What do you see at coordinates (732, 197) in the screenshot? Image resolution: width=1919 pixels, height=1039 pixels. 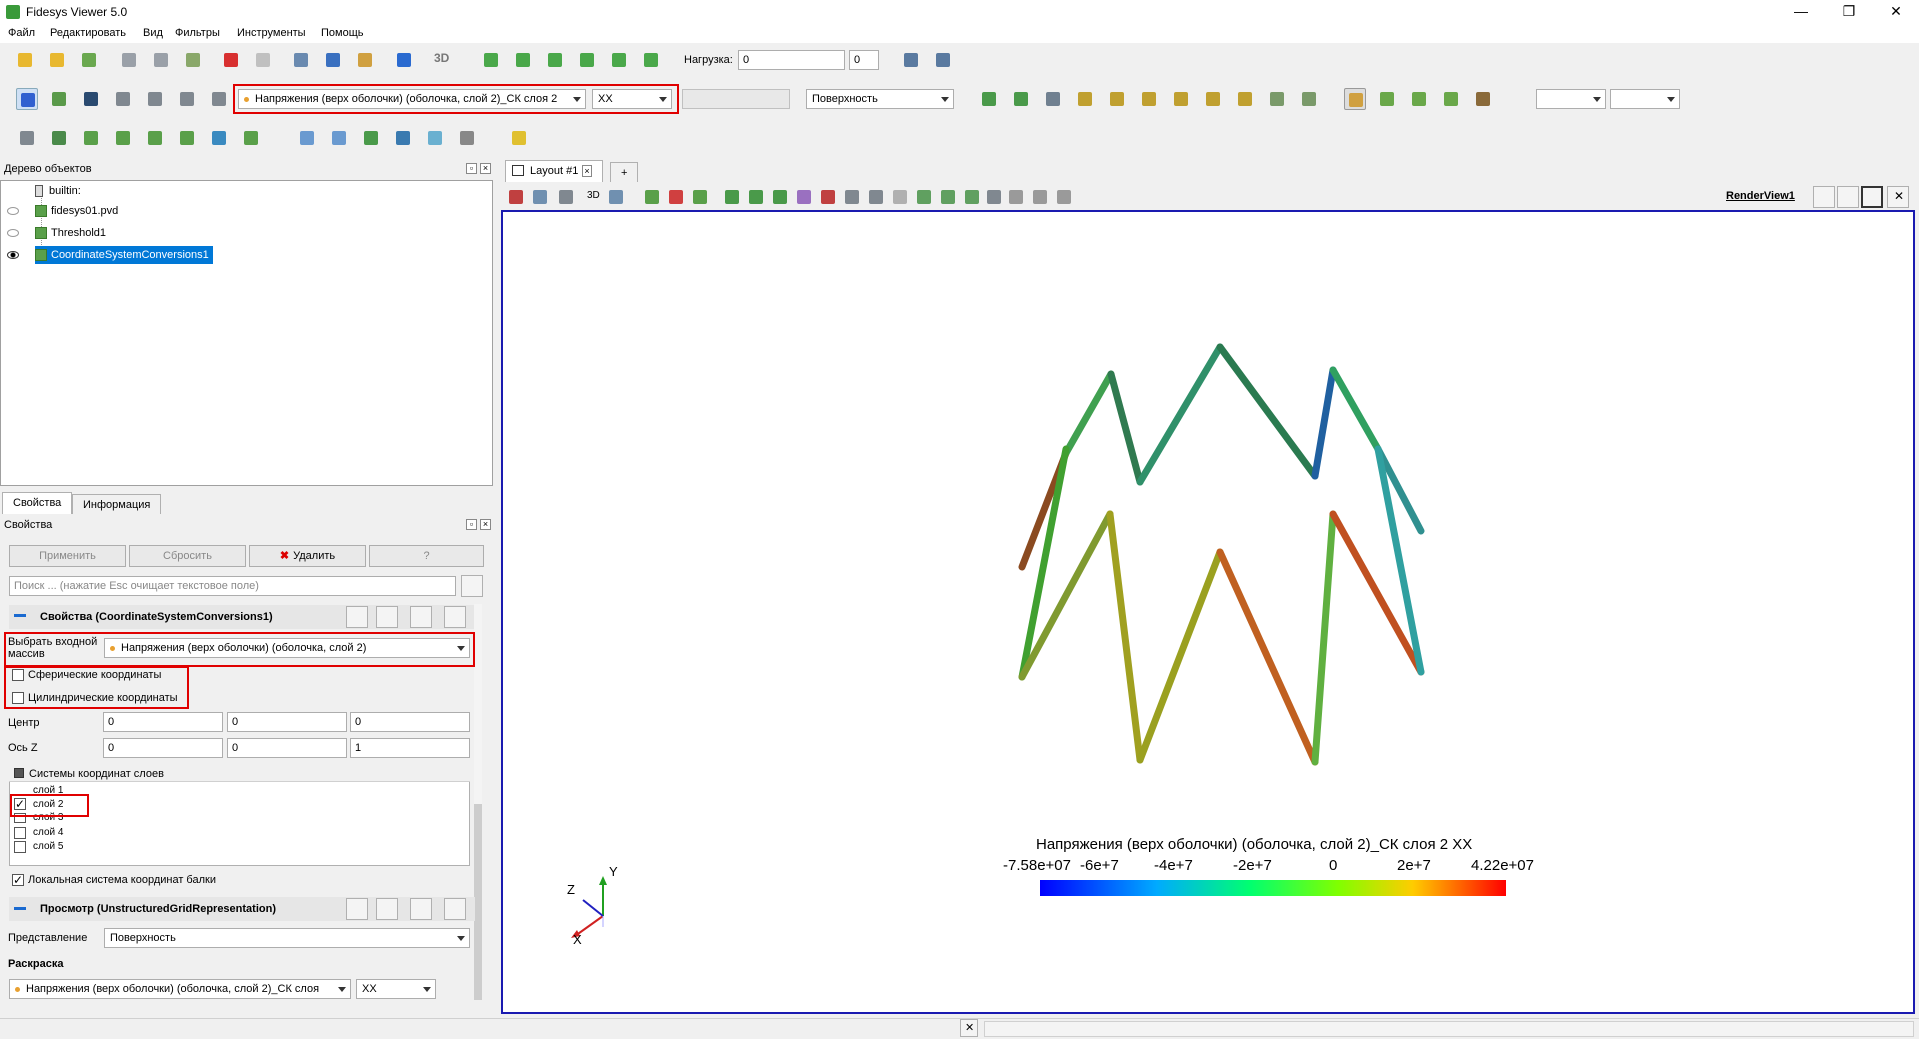 I see `select-block-icon` at bounding box center [732, 197].